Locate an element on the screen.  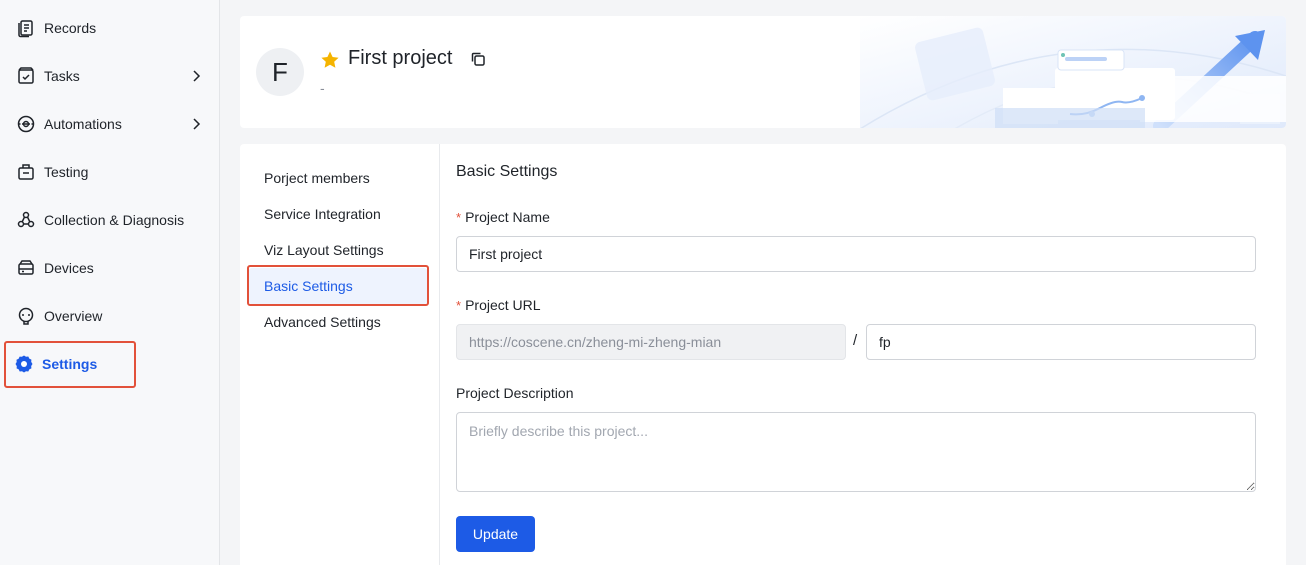
project-name-label: * Project Name is located at coordinates (503, 217).